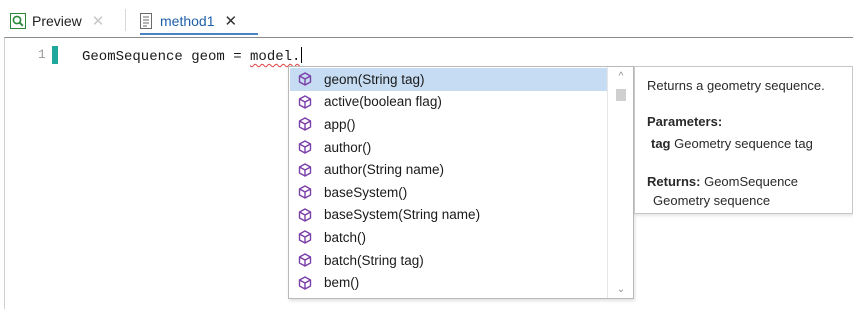  I want to click on tab-separator, so click(125, 20).